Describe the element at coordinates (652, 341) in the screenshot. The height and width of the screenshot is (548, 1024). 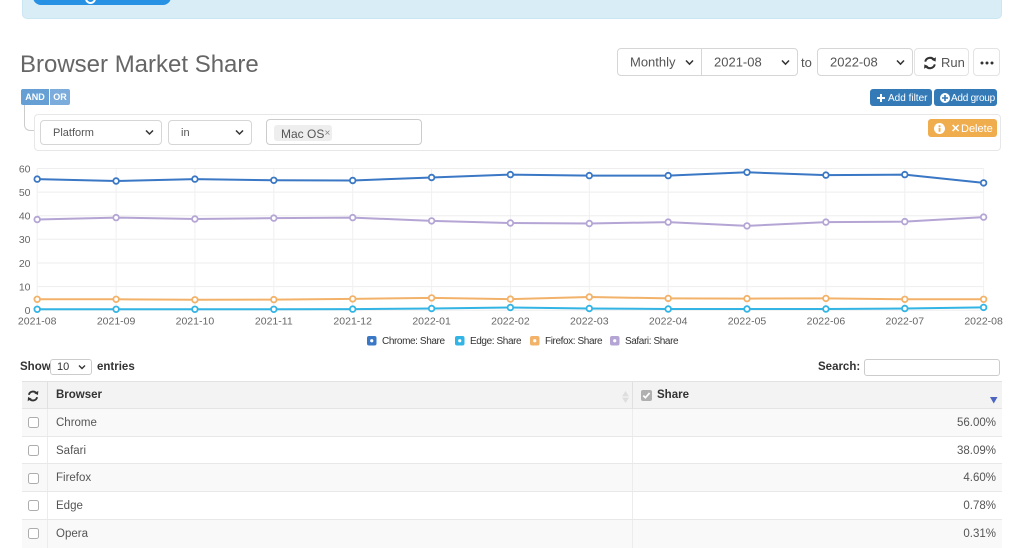
I see `svg-text: Safari: Share` at that location.